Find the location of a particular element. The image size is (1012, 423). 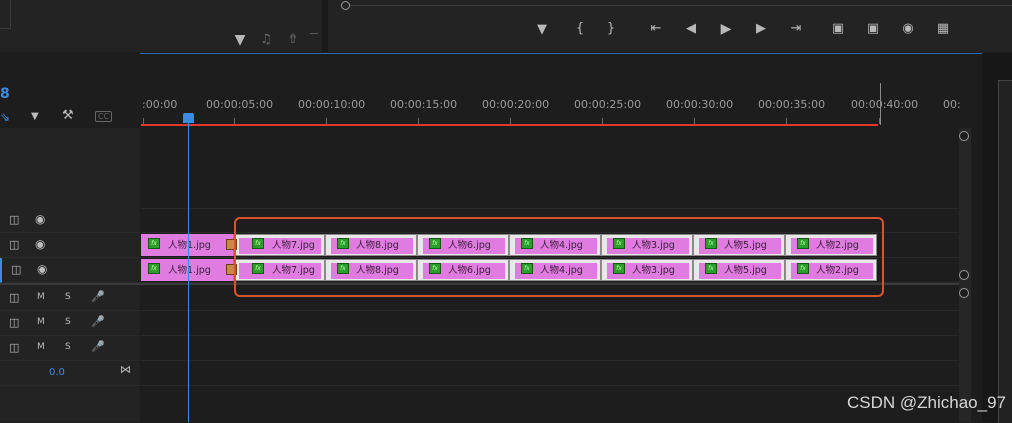

ruler-label: 00:00:35:00 is located at coordinates (792, 104).